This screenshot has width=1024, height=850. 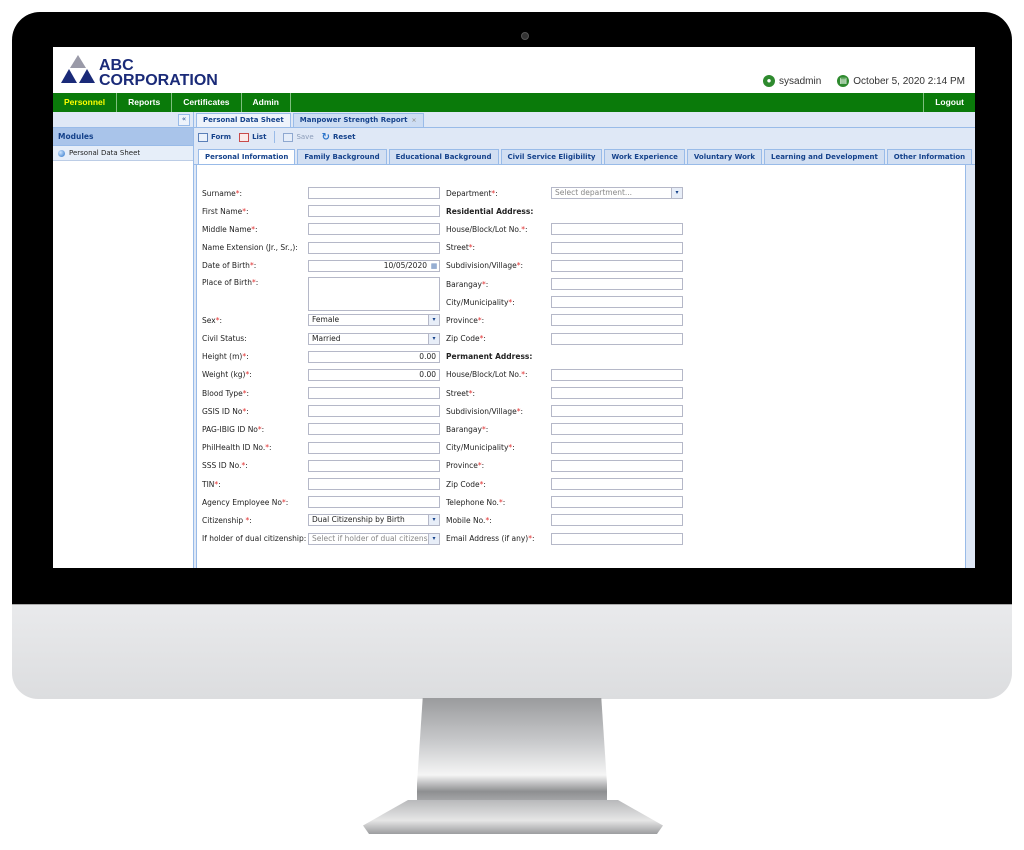 I want to click on input-first-name, so click(x=374, y=211).